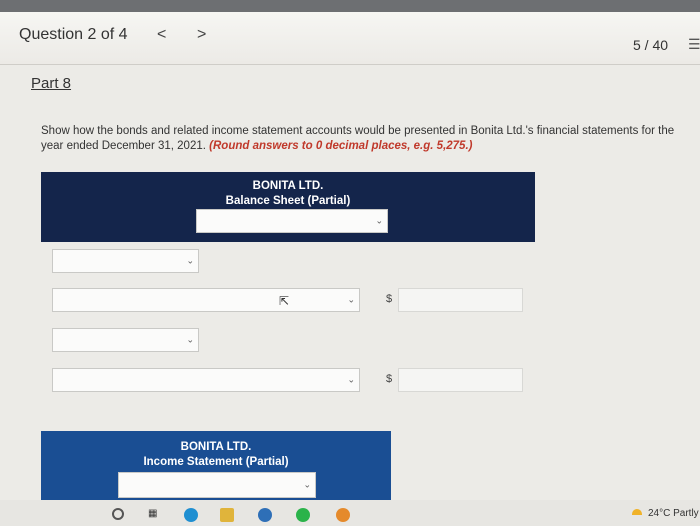 Image resolution: width=700 pixels, height=526 pixels. What do you see at coordinates (460, 300) in the screenshot?
I see `balance-sheet-row-2-amount-input` at bounding box center [460, 300].